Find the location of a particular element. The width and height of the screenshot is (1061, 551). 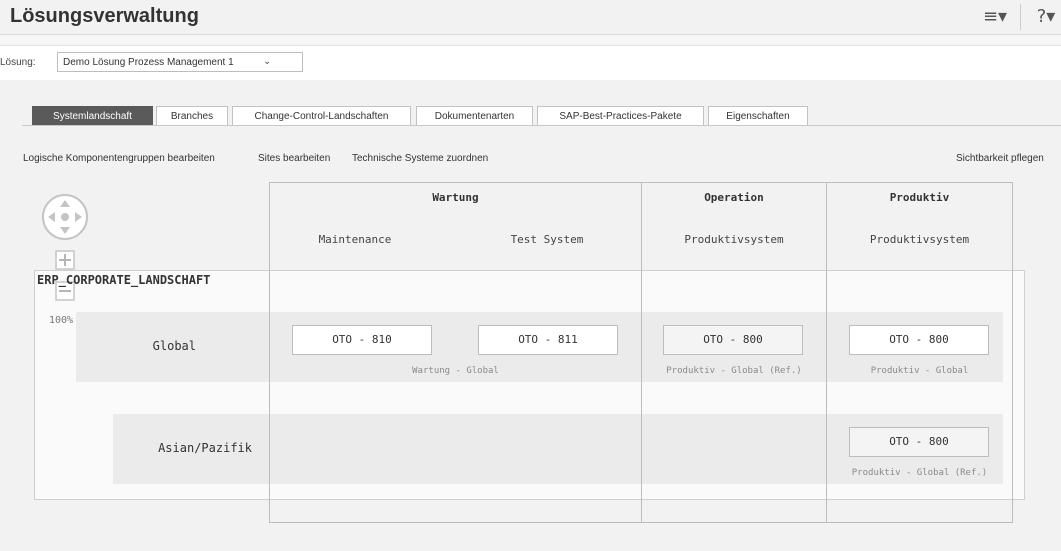

column-title-operation: Operation is located at coordinates (734, 197).